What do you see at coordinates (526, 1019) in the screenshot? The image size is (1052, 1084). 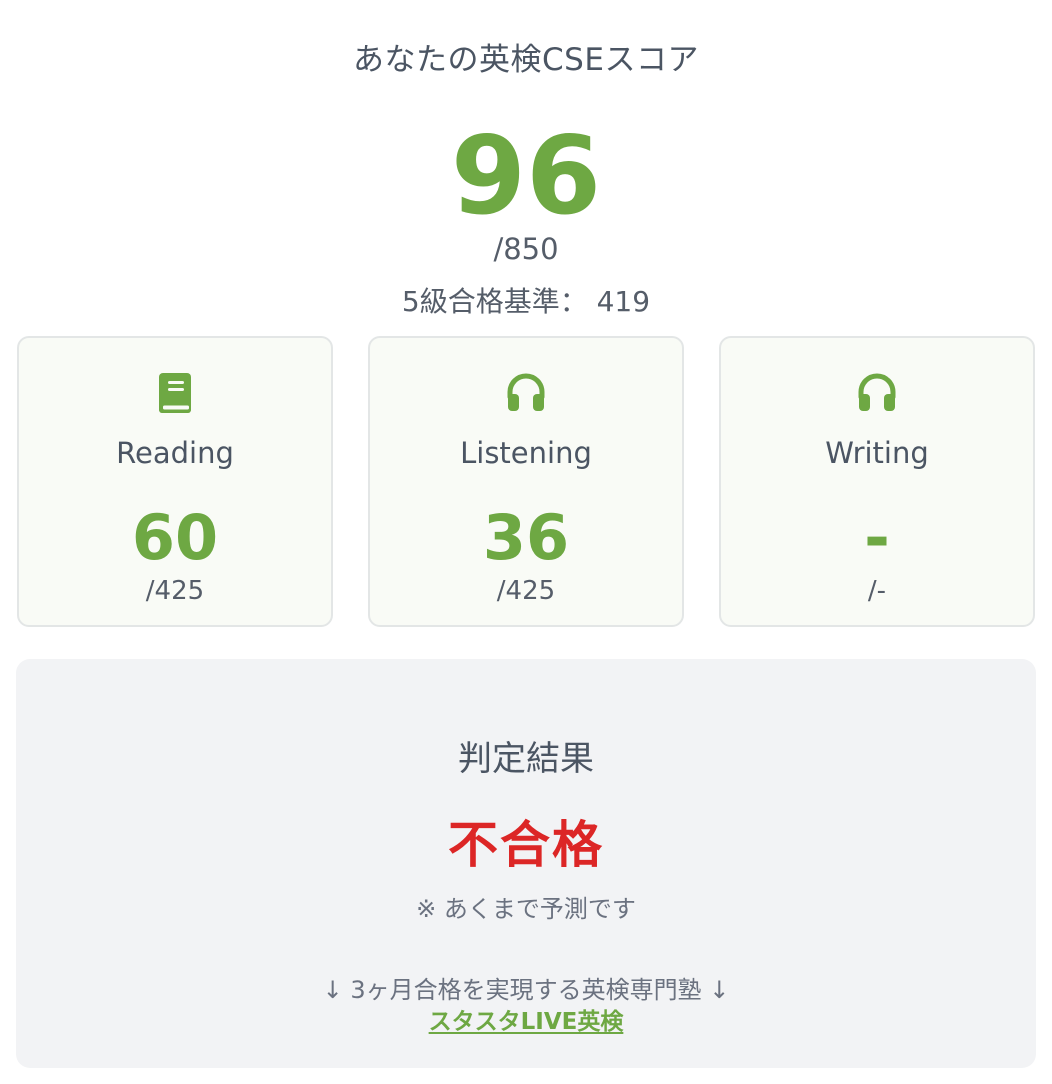 I see `promo-link: スタスタLIVE英検` at bounding box center [526, 1019].